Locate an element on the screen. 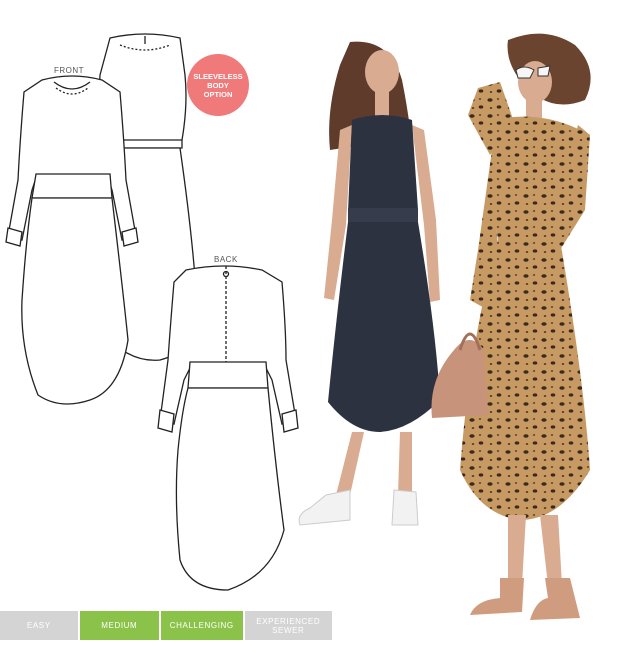 The image size is (619, 656). front-label: FRONT is located at coordinates (69, 70).